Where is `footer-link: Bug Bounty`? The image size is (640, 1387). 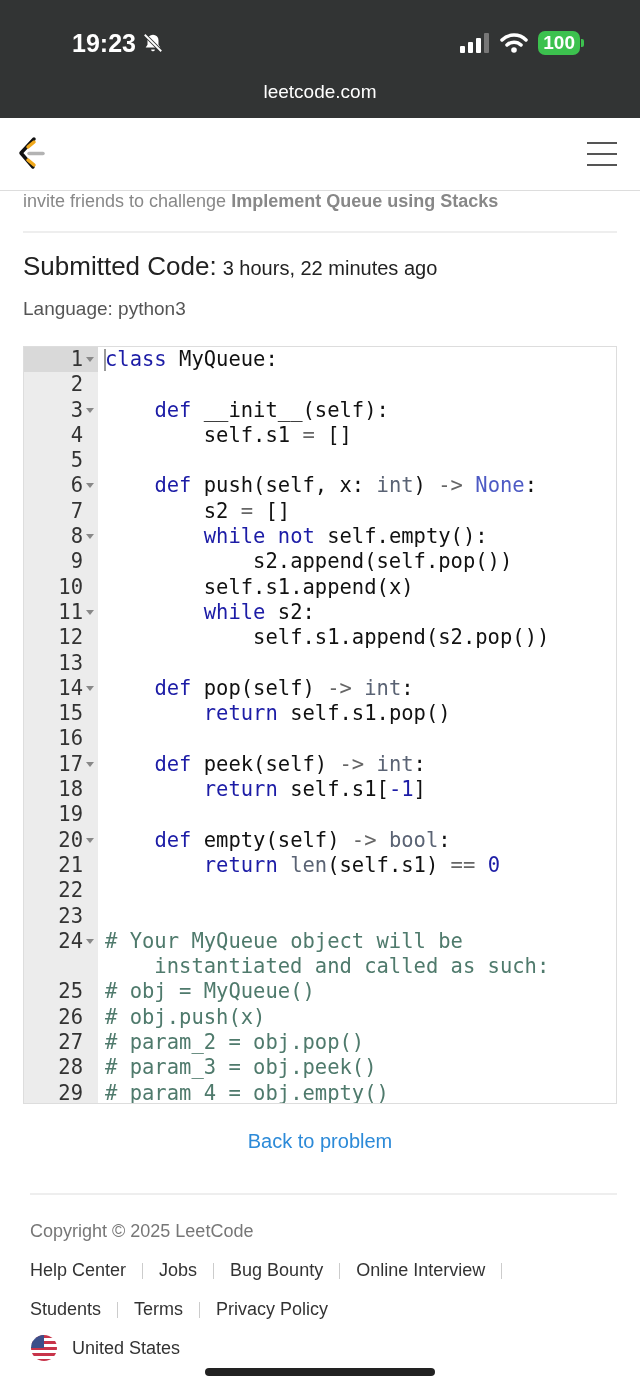
footer-link: Bug Bounty is located at coordinates (277, 1270).